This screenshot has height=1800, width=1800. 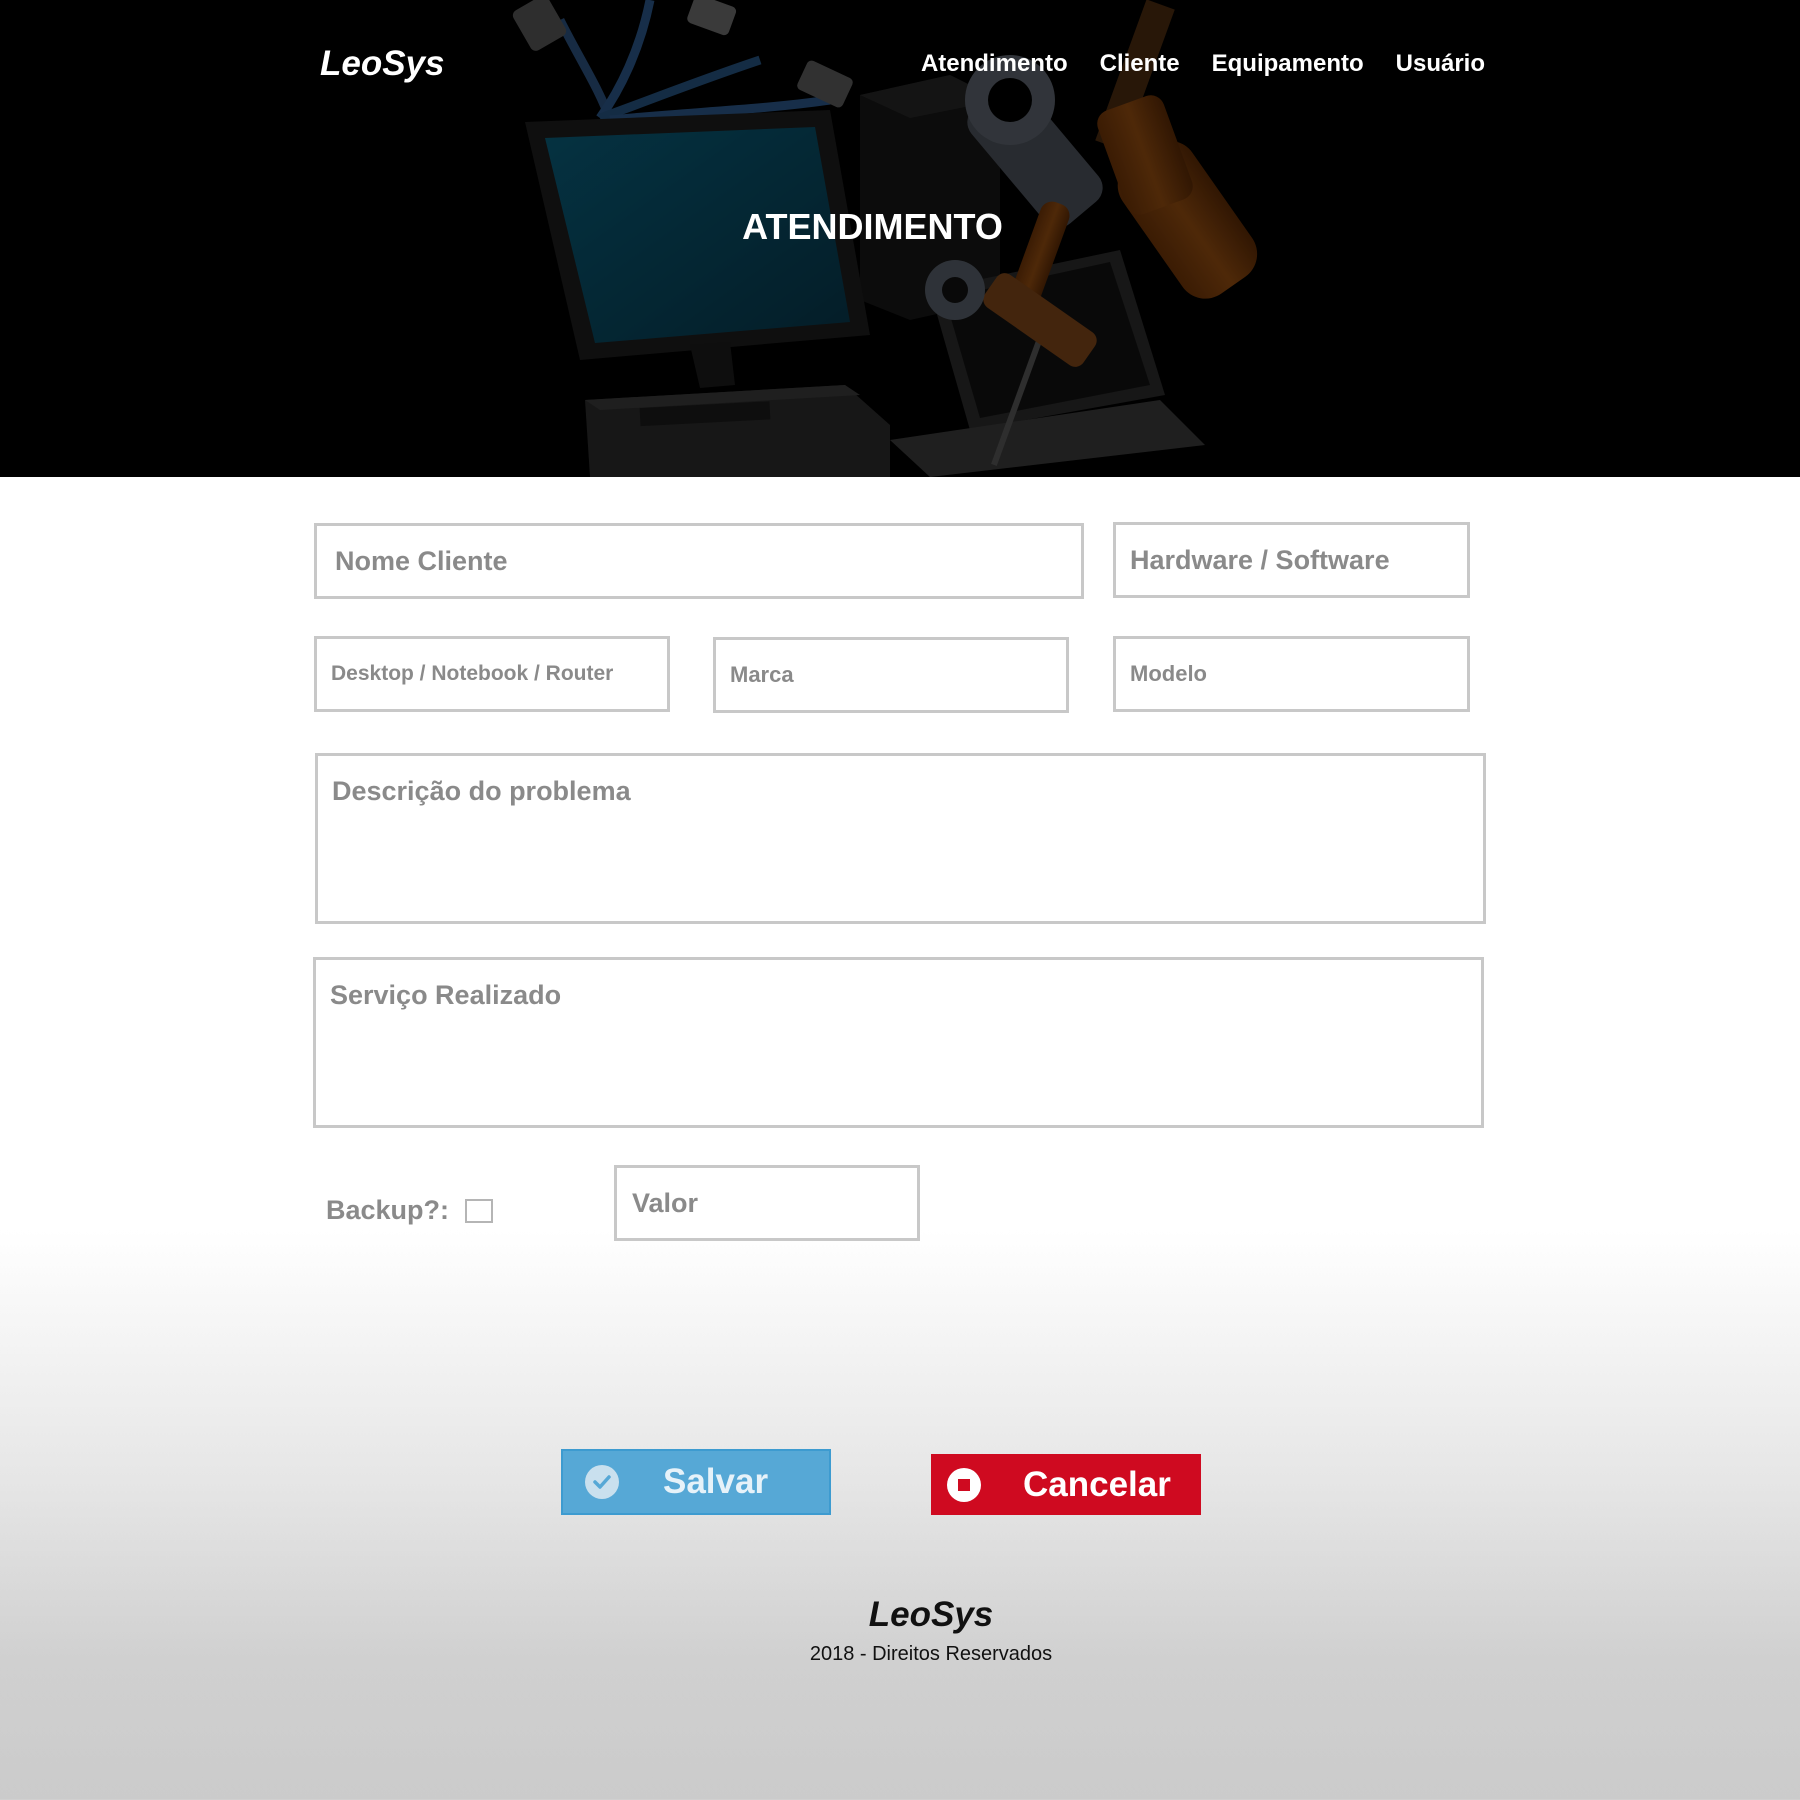 What do you see at coordinates (898, 1042) in the screenshot?
I see `servico-realizado-textarea` at bounding box center [898, 1042].